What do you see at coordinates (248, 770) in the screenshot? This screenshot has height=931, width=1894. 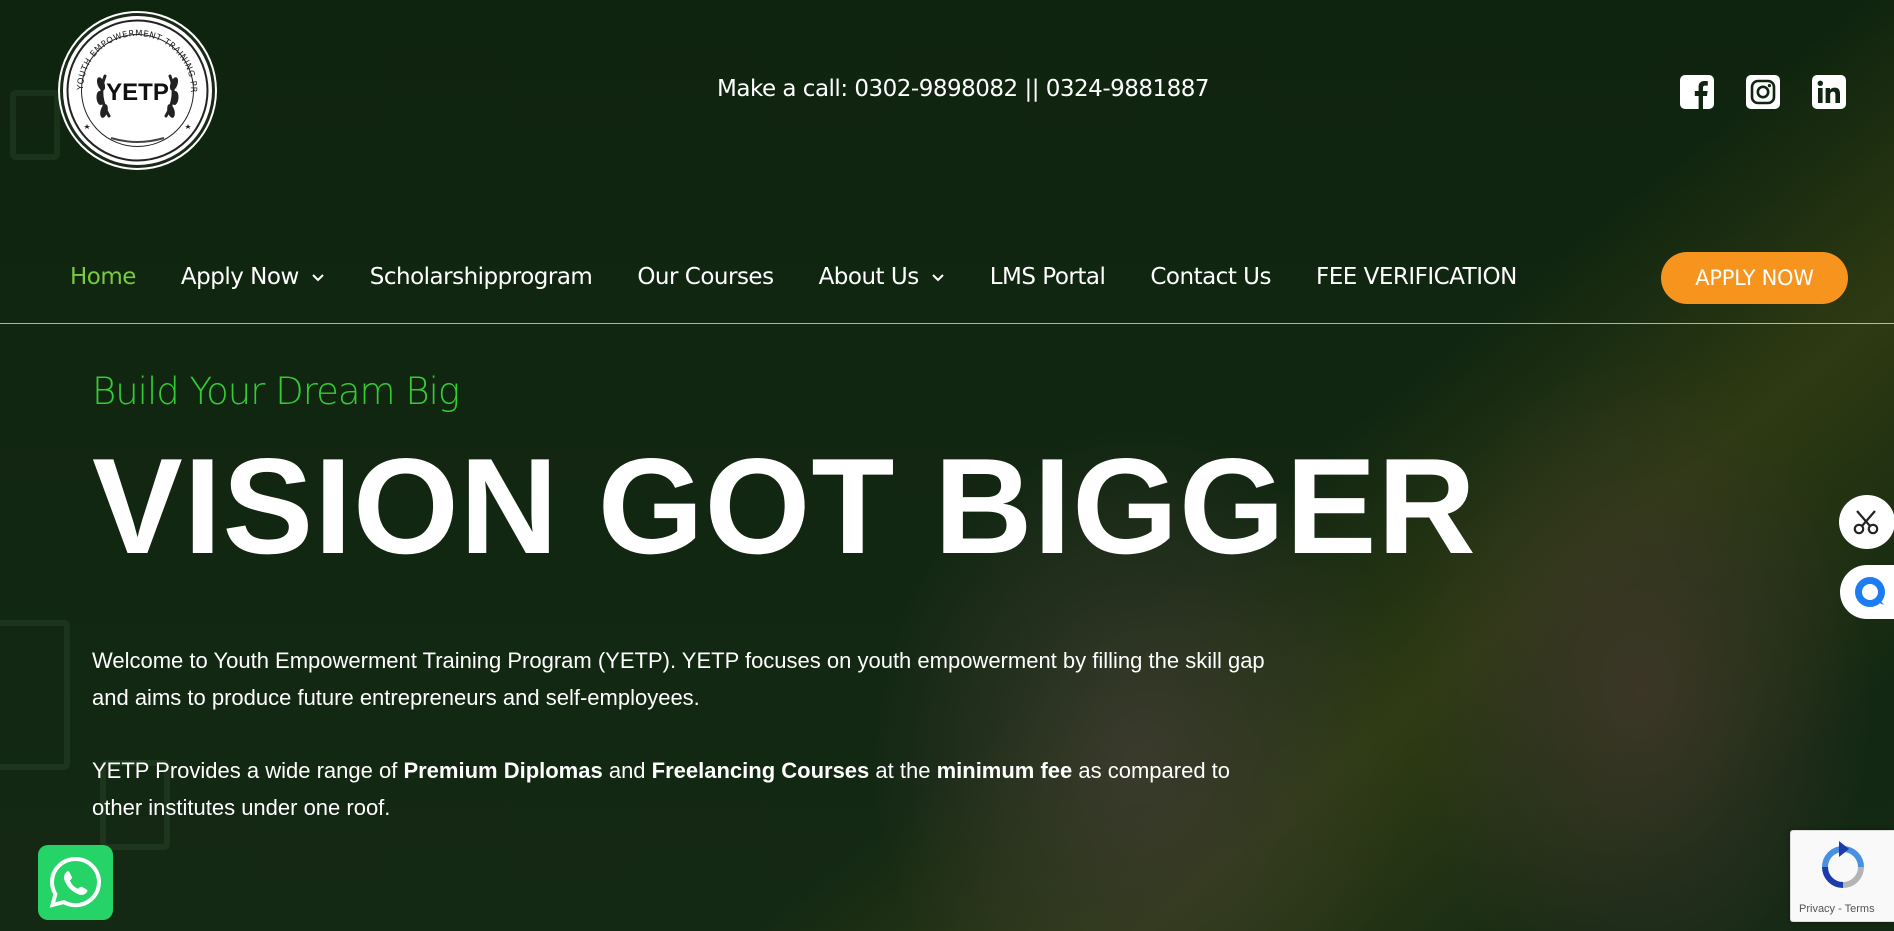 I see `text-segment: YETP Provides a wide range of` at bounding box center [248, 770].